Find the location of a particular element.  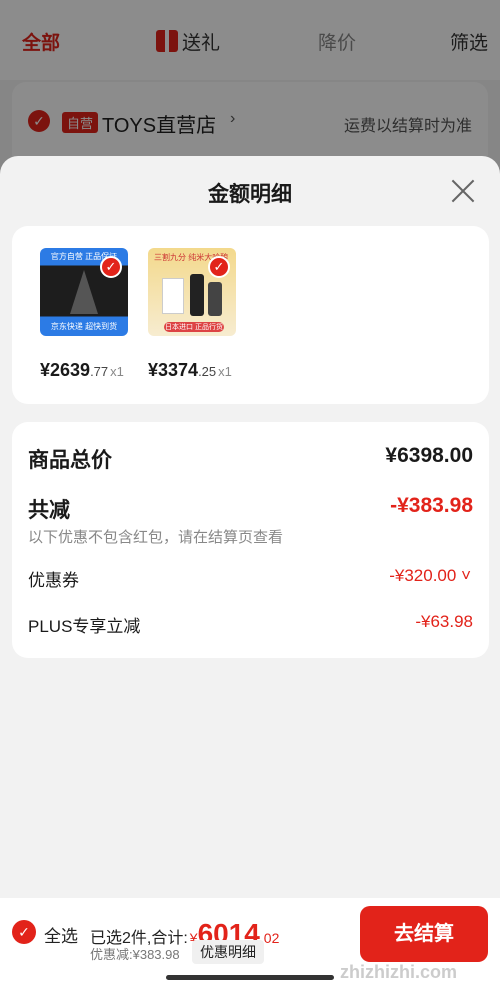

product-box-shape is located at coordinates (173, 296).